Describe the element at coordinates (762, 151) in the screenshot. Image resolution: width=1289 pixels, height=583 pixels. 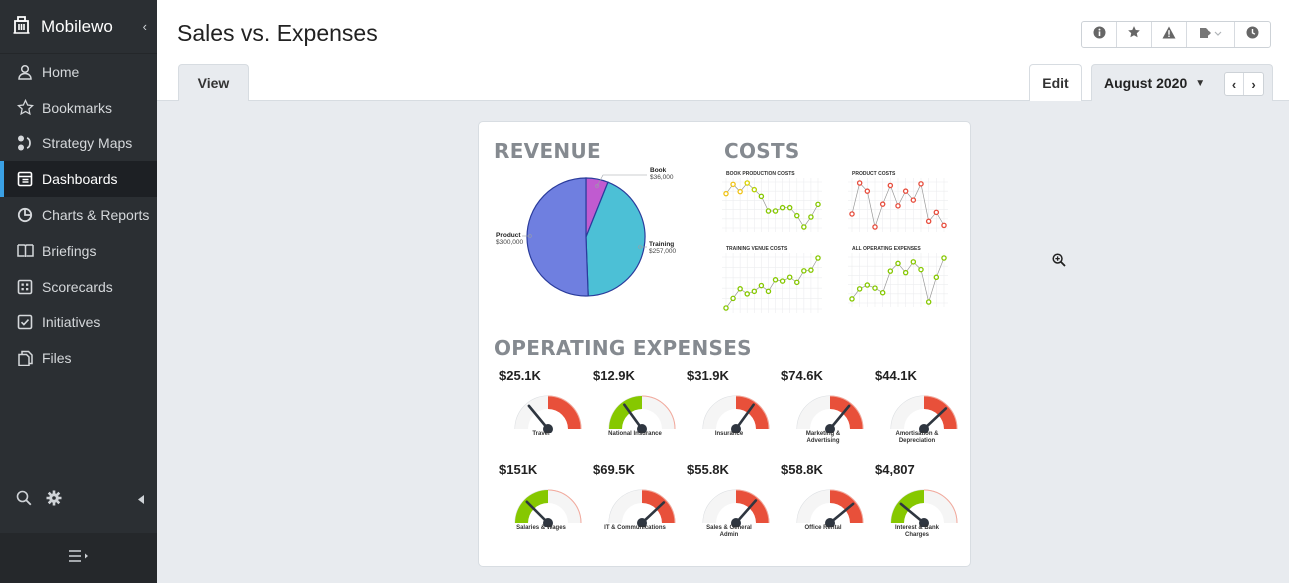
I see `costs-title: COSTS` at that location.